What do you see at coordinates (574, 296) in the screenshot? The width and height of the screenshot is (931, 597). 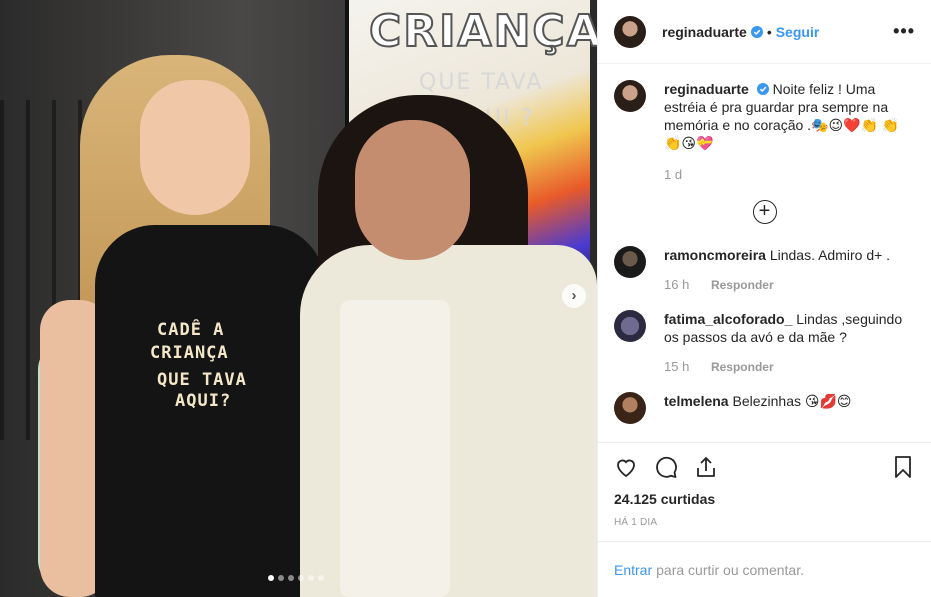 I see `carousel-next-button: ›` at bounding box center [574, 296].